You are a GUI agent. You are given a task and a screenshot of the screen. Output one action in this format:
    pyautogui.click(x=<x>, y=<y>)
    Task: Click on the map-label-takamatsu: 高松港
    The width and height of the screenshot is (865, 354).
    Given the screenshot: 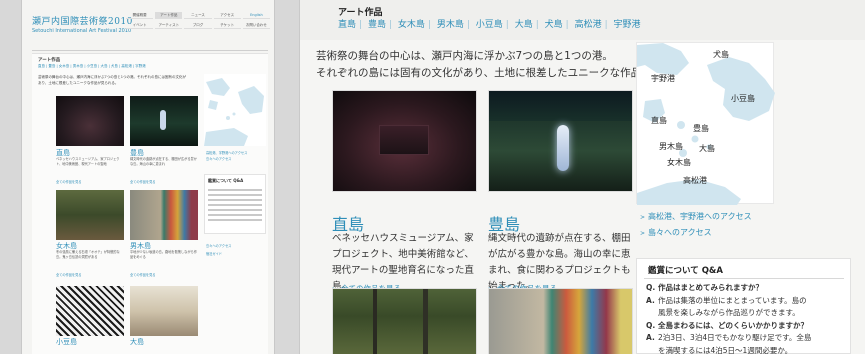 What is the action you would take?
    pyautogui.click(x=695, y=180)
    